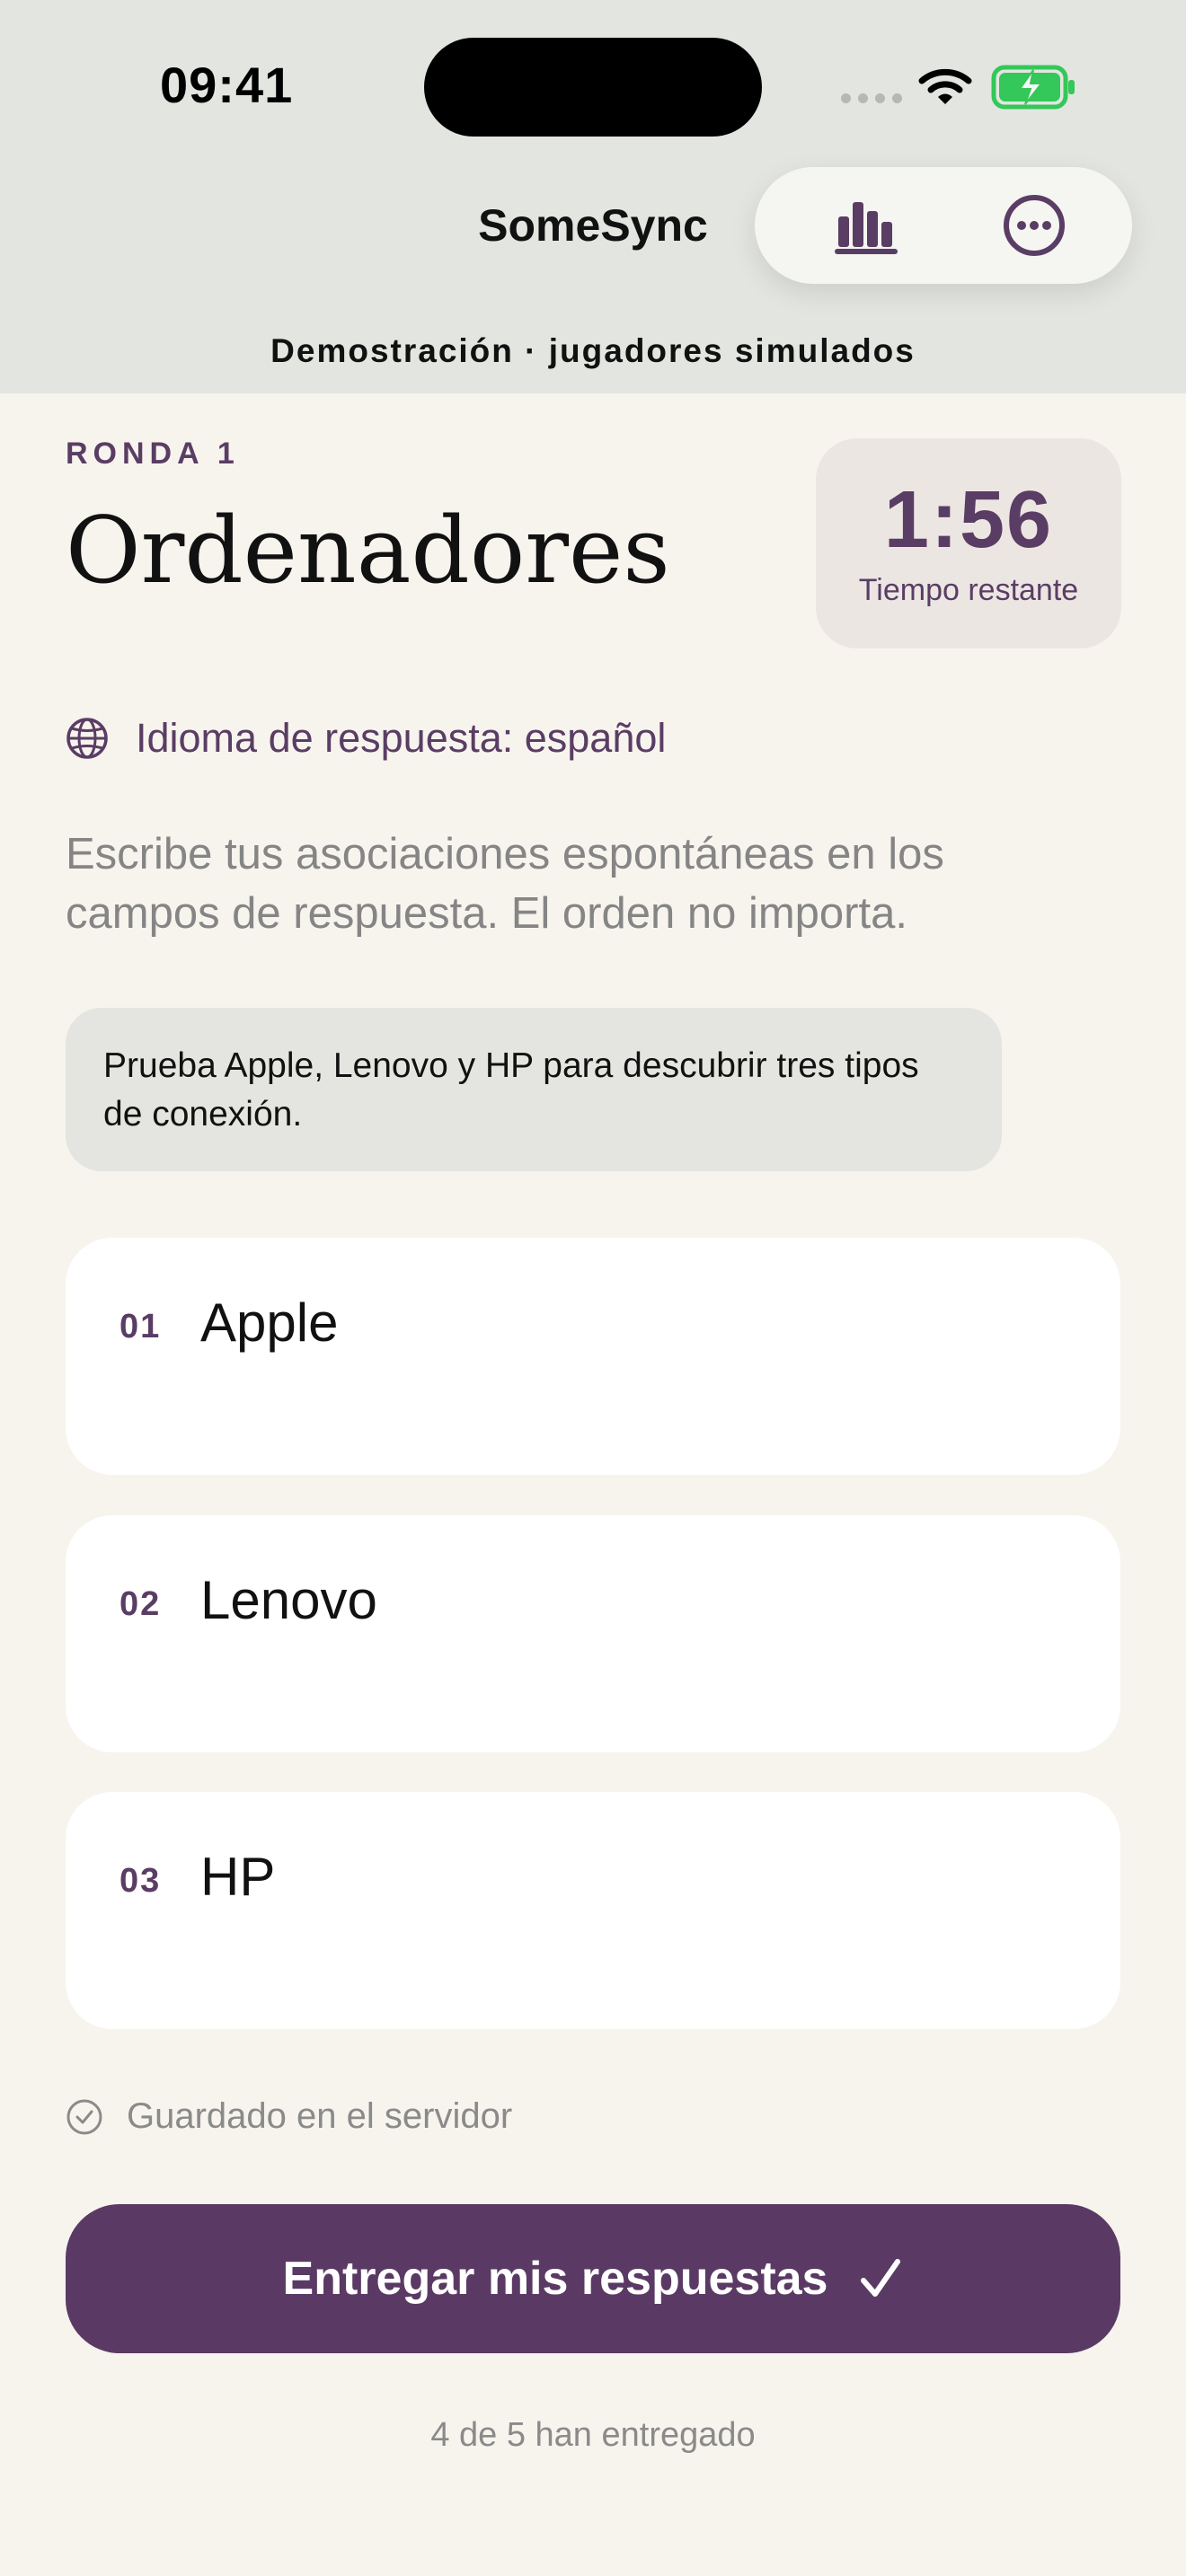  Describe the element at coordinates (593, 1356) in the screenshot. I see `answer-field-1: 01 Apple` at that location.